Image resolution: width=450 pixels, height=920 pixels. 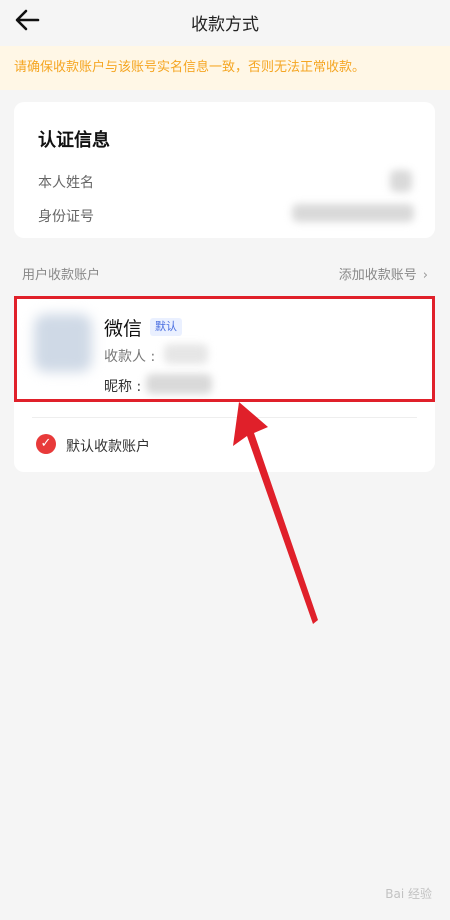 I want to click on name-value-blurred, so click(x=401, y=181).